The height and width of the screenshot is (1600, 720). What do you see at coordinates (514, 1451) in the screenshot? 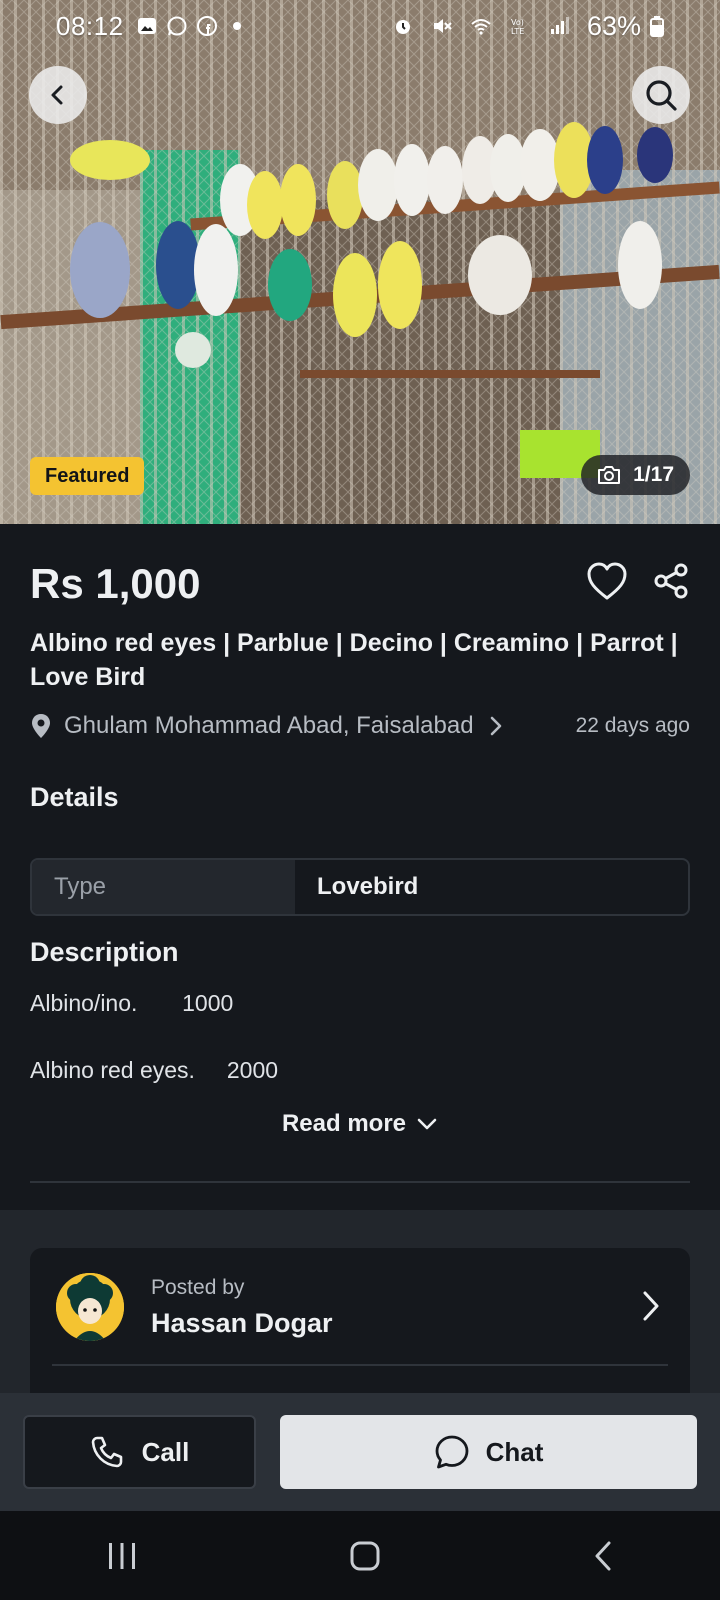
I see `chat-label: Chat` at bounding box center [514, 1451].